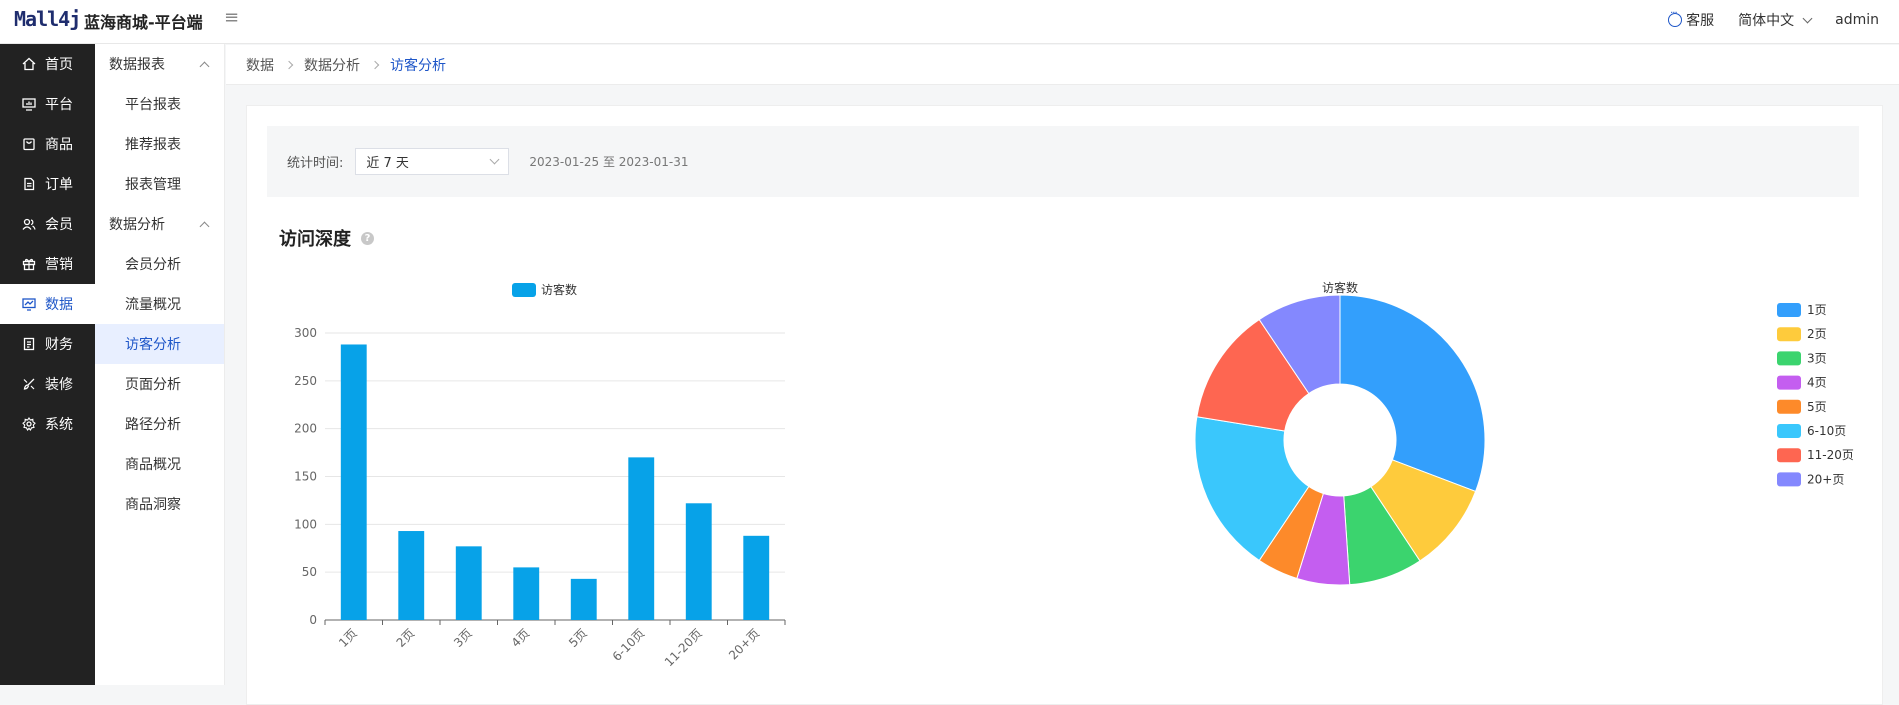  Describe the element at coordinates (47, 304) in the screenshot. I see `sidebar-item-data: 数据` at that location.